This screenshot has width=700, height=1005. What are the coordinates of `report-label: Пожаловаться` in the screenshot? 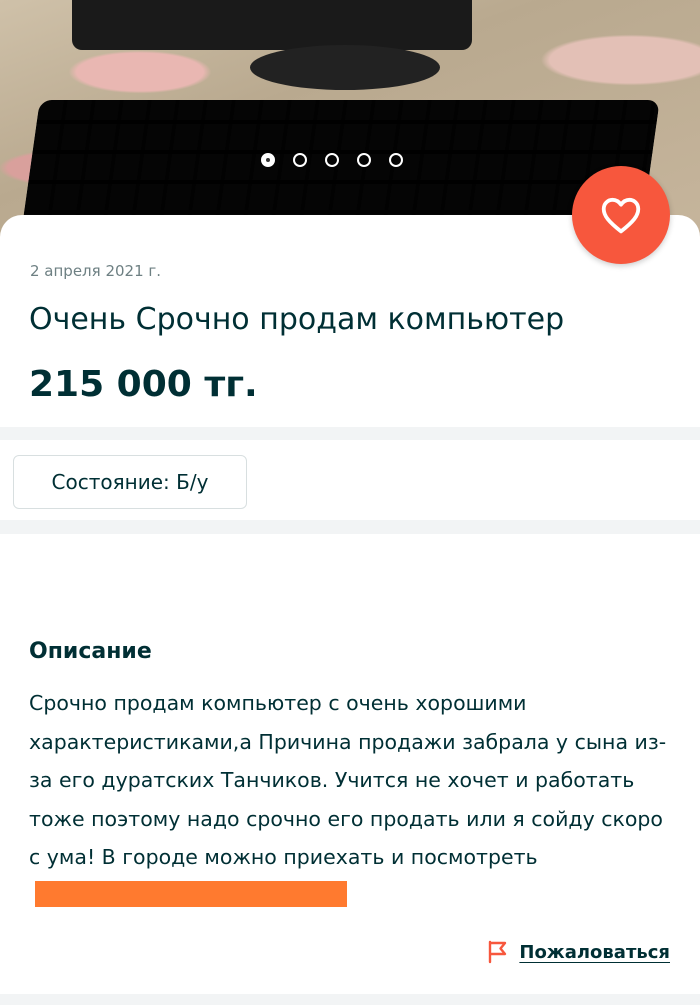 It's located at (594, 952).